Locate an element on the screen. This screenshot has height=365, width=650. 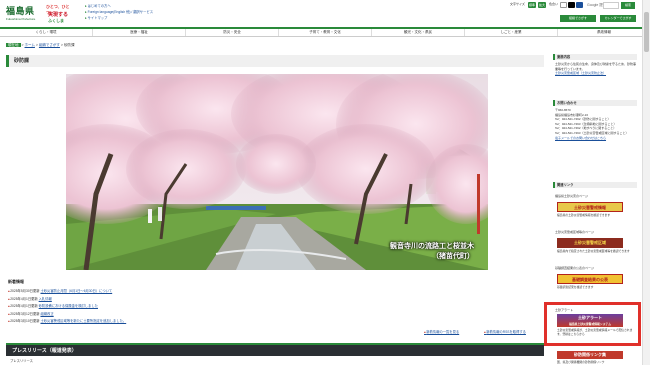
nav-item-education: 子育て・教育・文化 is located at coordinates (325, 32).